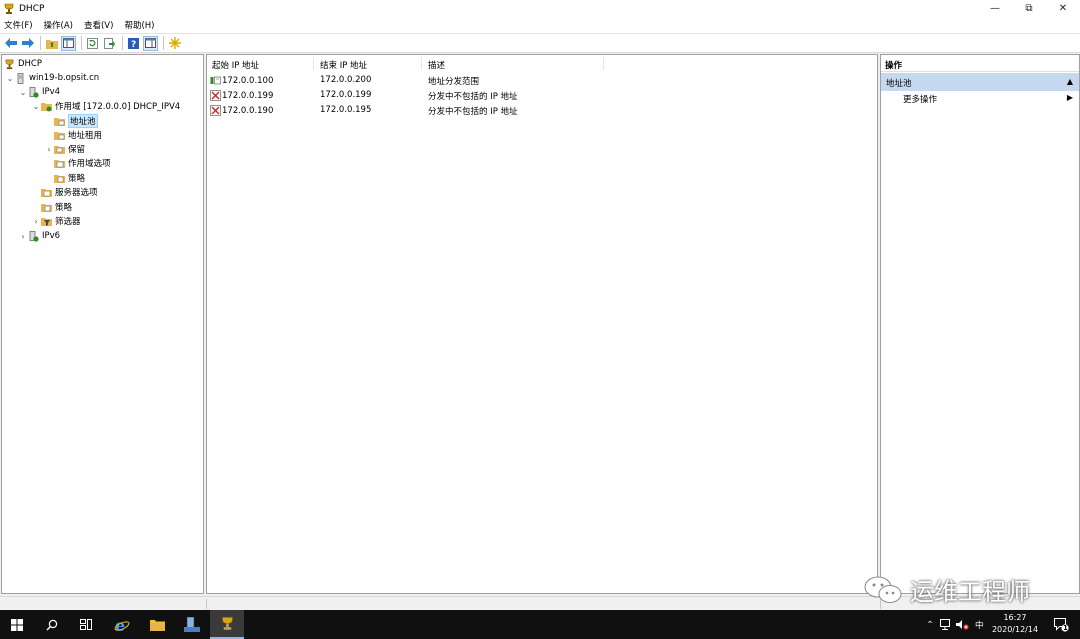  I want to click on menu-help: 帮助(H), so click(139, 25).